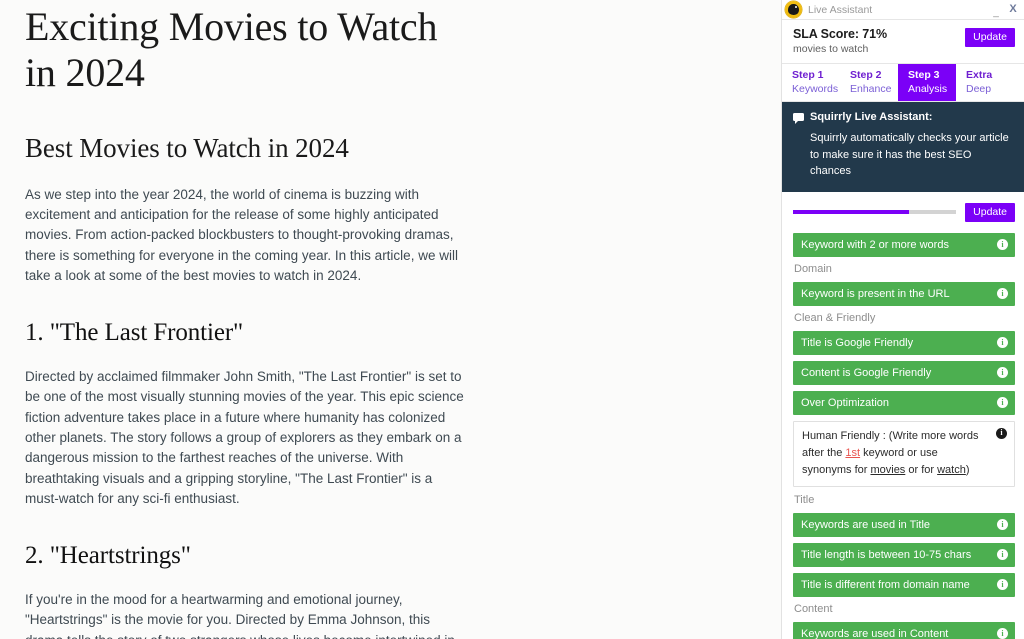  What do you see at coordinates (928, 88) in the screenshot?
I see `tab-step-3-label: Analysis` at bounding box center [928, 88].